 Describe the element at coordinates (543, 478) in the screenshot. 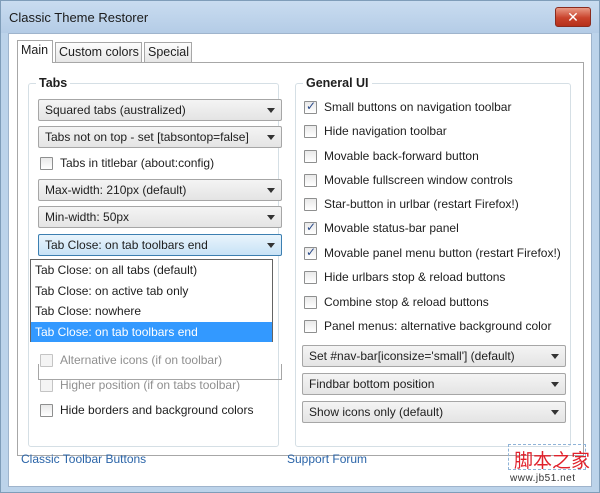

I see `watermark-url: www.jb51.net` at that location.